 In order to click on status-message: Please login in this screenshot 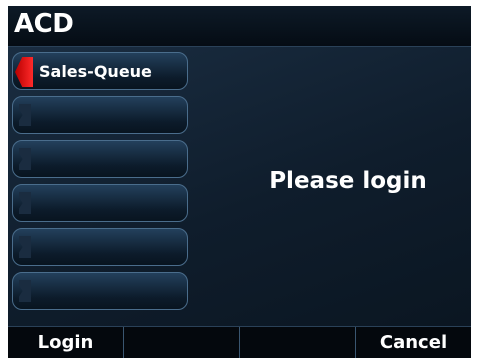, I will do `click(348, 181)`.